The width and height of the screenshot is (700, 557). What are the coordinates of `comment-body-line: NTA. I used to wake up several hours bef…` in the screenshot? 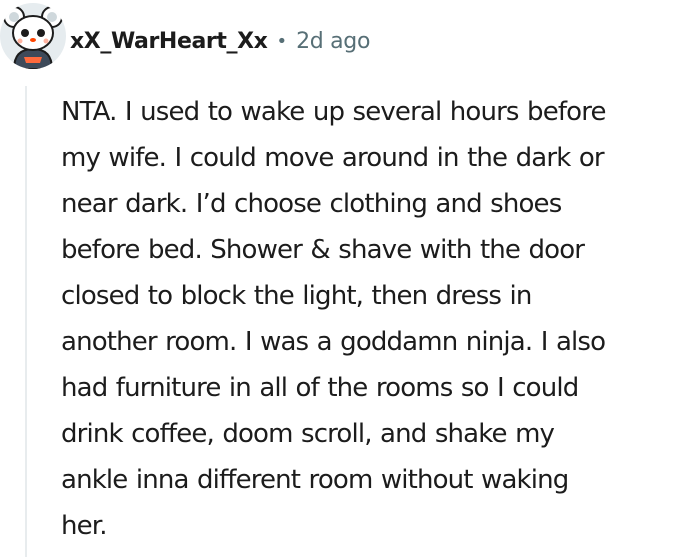 It's located at (333, 112).